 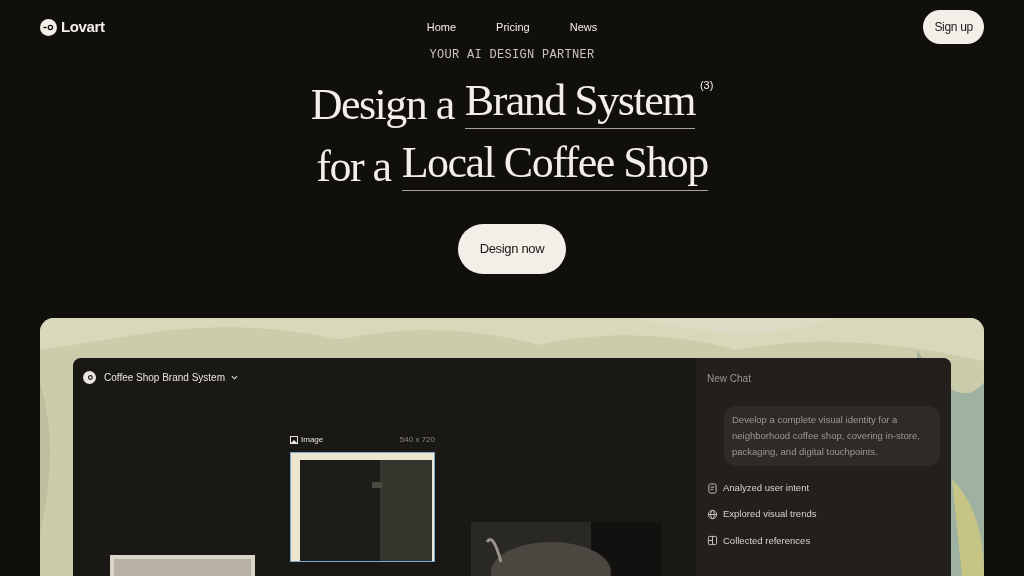 What do you see at coordinates (512, 249) in the screenshot?
I see `design-now-button: Design now` at bounding box center [512, 249].